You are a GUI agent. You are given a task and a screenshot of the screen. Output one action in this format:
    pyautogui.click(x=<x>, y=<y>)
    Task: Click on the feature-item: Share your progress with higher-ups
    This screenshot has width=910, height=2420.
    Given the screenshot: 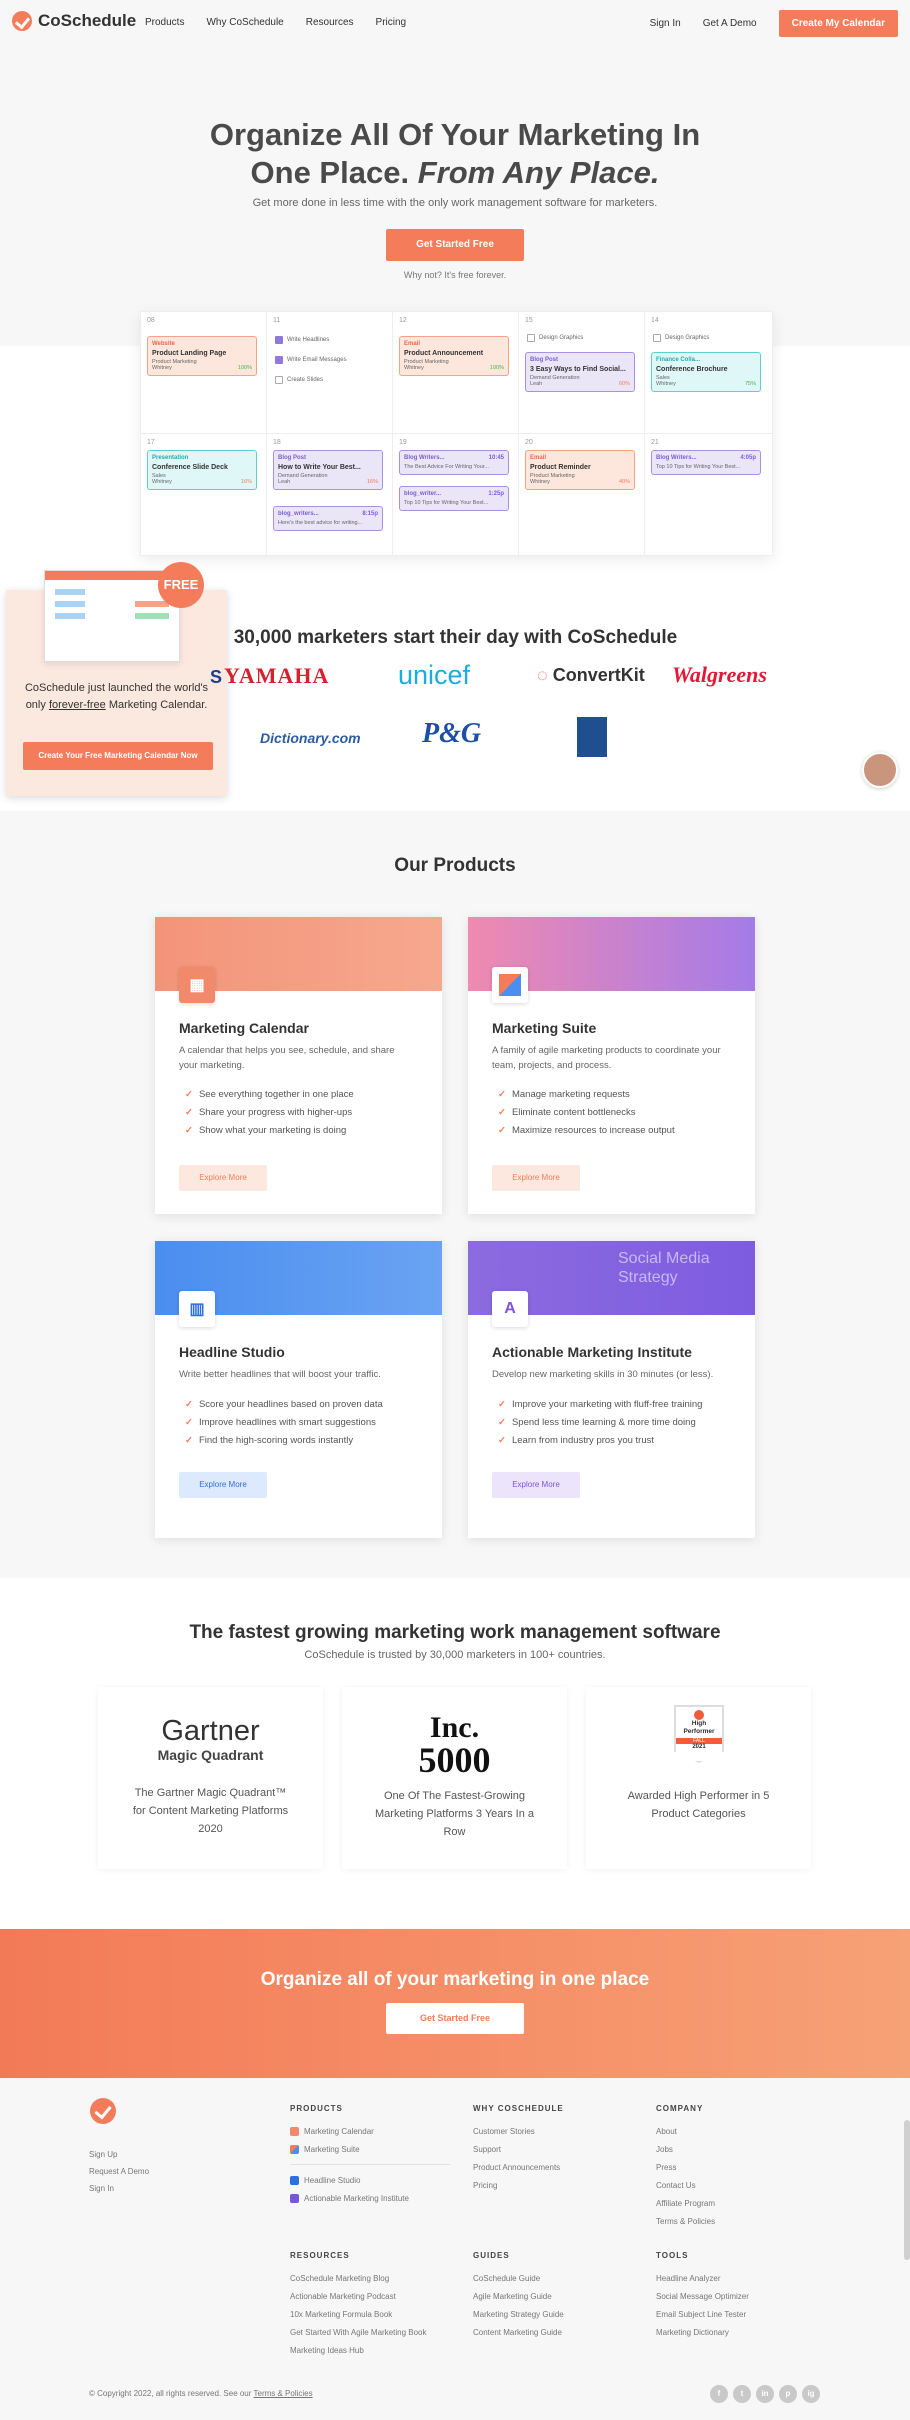 What is the action you would take?
    pyautogui.click(x=269, y=1112)
    